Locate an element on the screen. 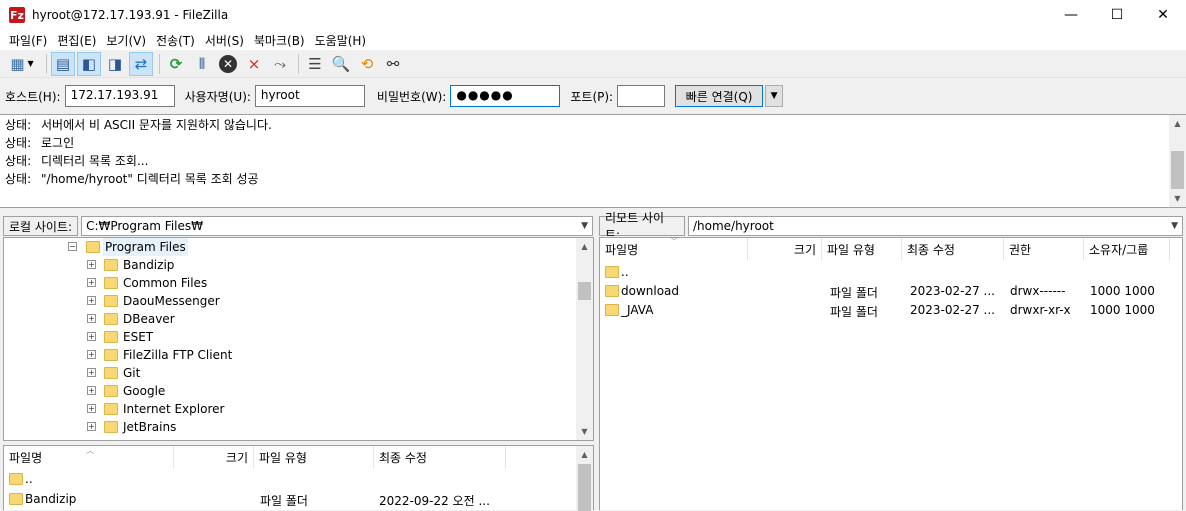 This screenshot has height=511, width=1186. log-message: 서버에서 비 ASCII 문자를 지원하지 않습니다. is located at coordinates (156, 125).